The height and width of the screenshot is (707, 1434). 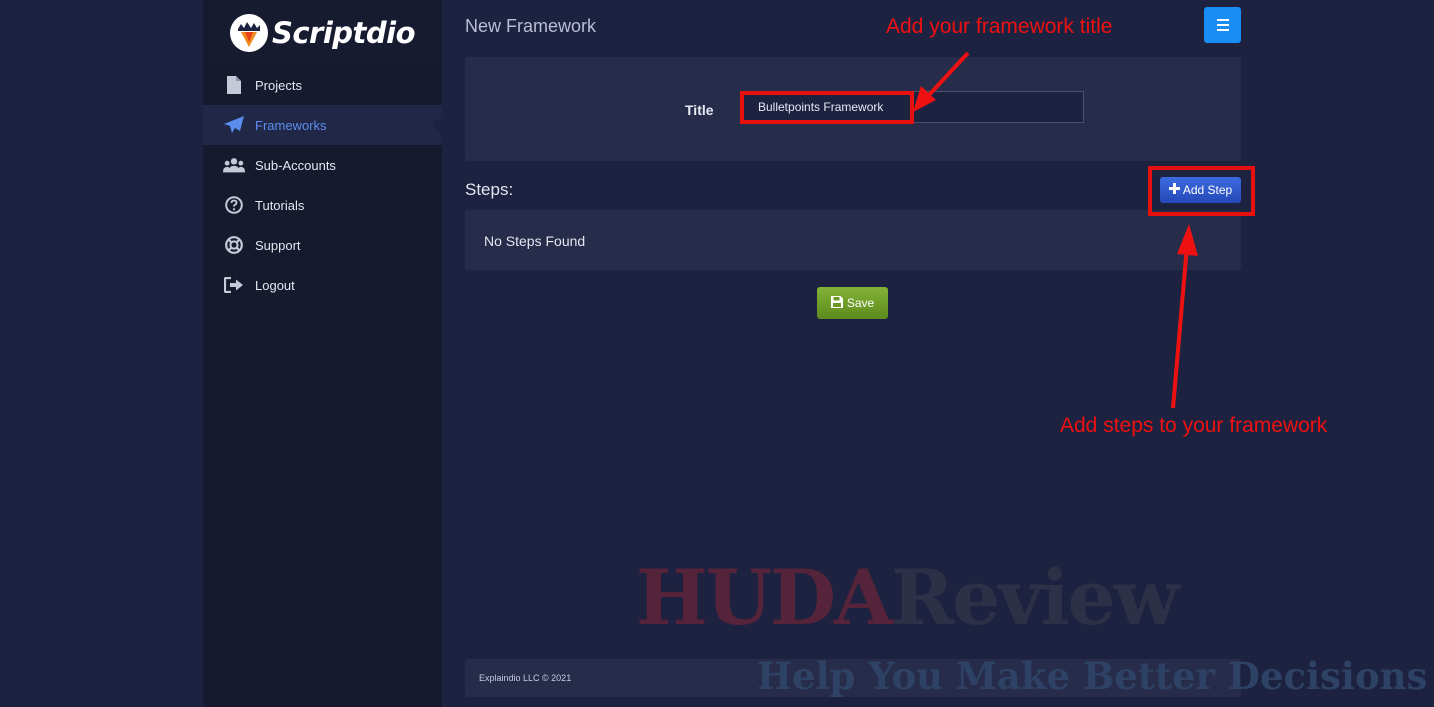 I want to click on brand-name: Scriptdio, so click(x=343, y=32).